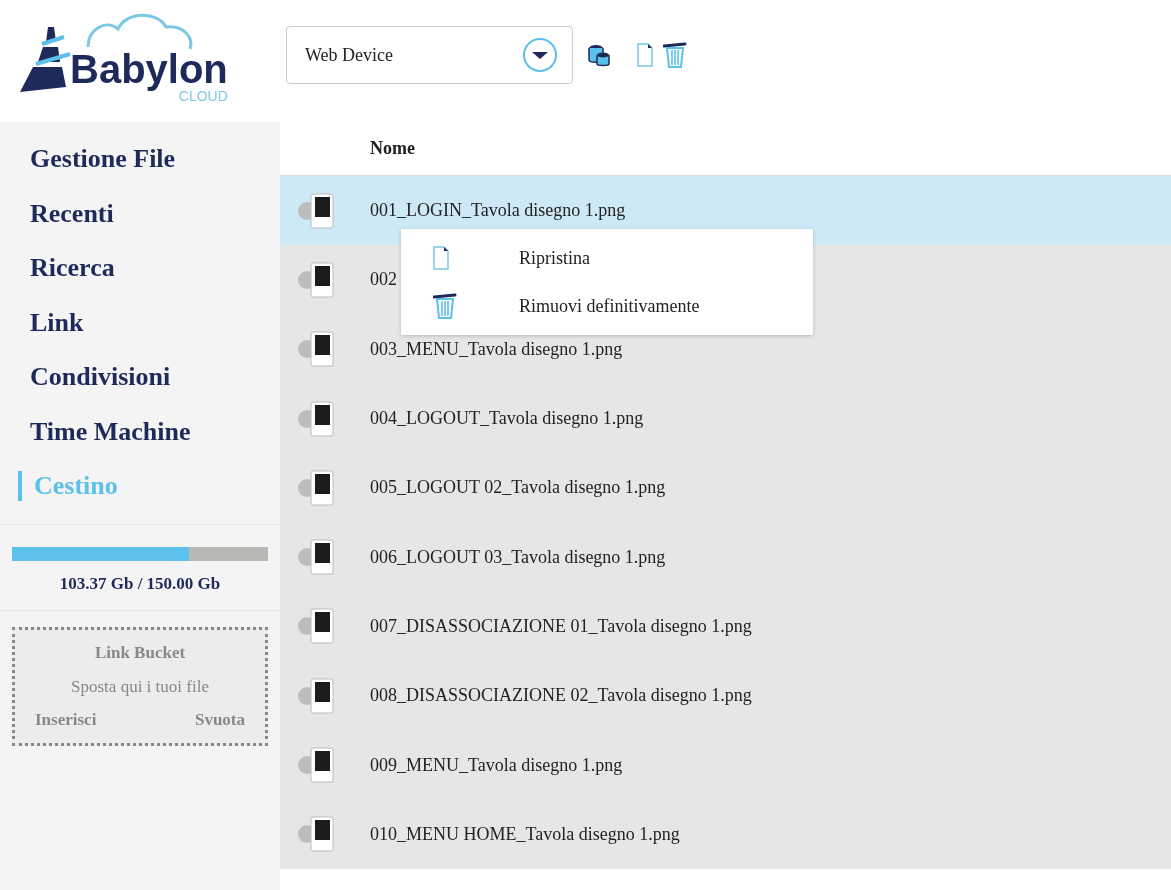 Image resolution: width=1171 pixels, height=890 pixels. Describe the element at coordinates (140, 653) in the screenshot. I see `link-bucket-title: Link Bucket` at that location.